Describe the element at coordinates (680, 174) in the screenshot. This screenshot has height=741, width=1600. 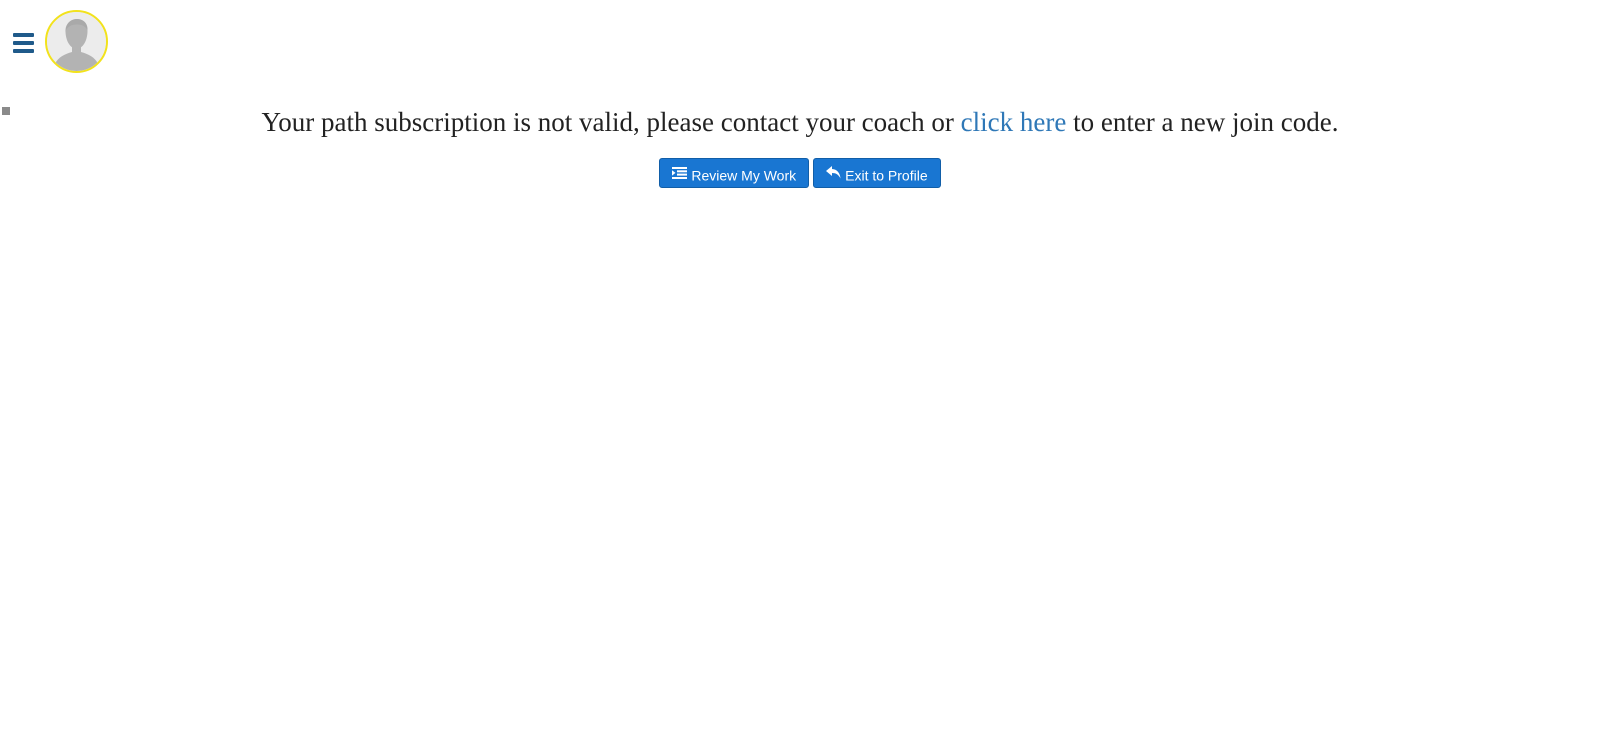
I see `indent-list-icon` at that location.